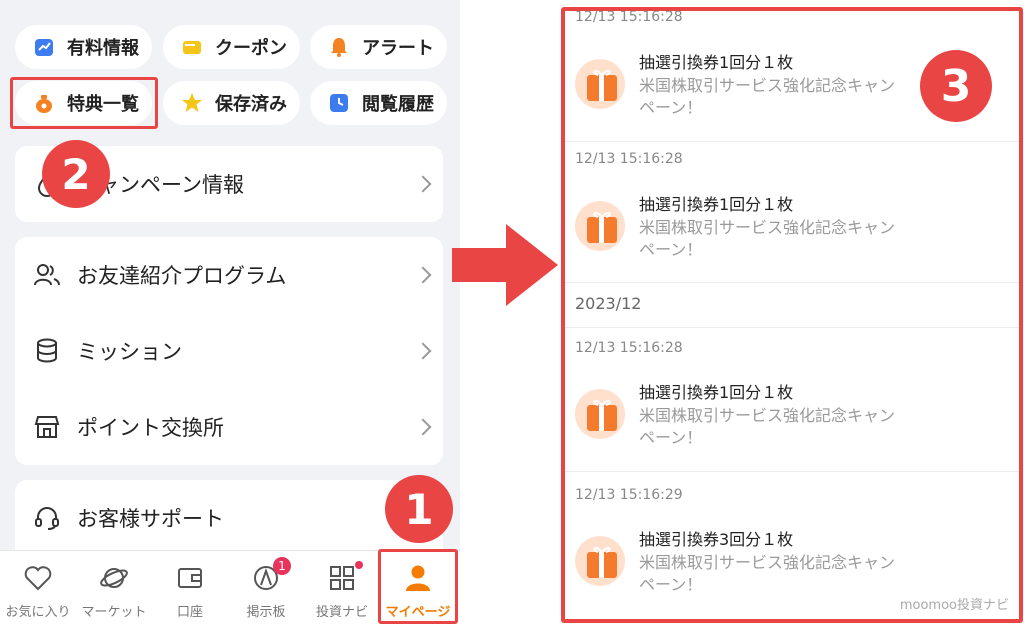 This screenshot has height=628, width=1024. What do you see at coordinates (266, 612) in the screenshot?
I see `tab-label: 掲示板` at bounding box center [266, 612].